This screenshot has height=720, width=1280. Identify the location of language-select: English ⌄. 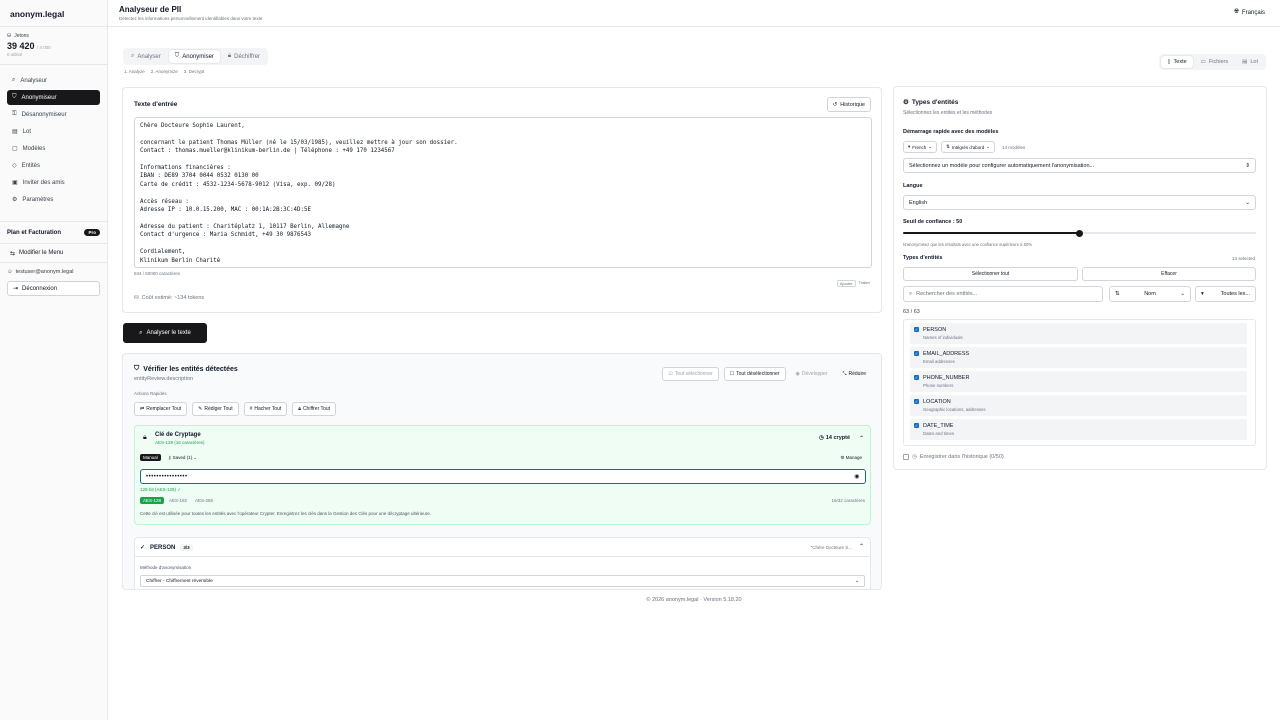
(1079, 202).